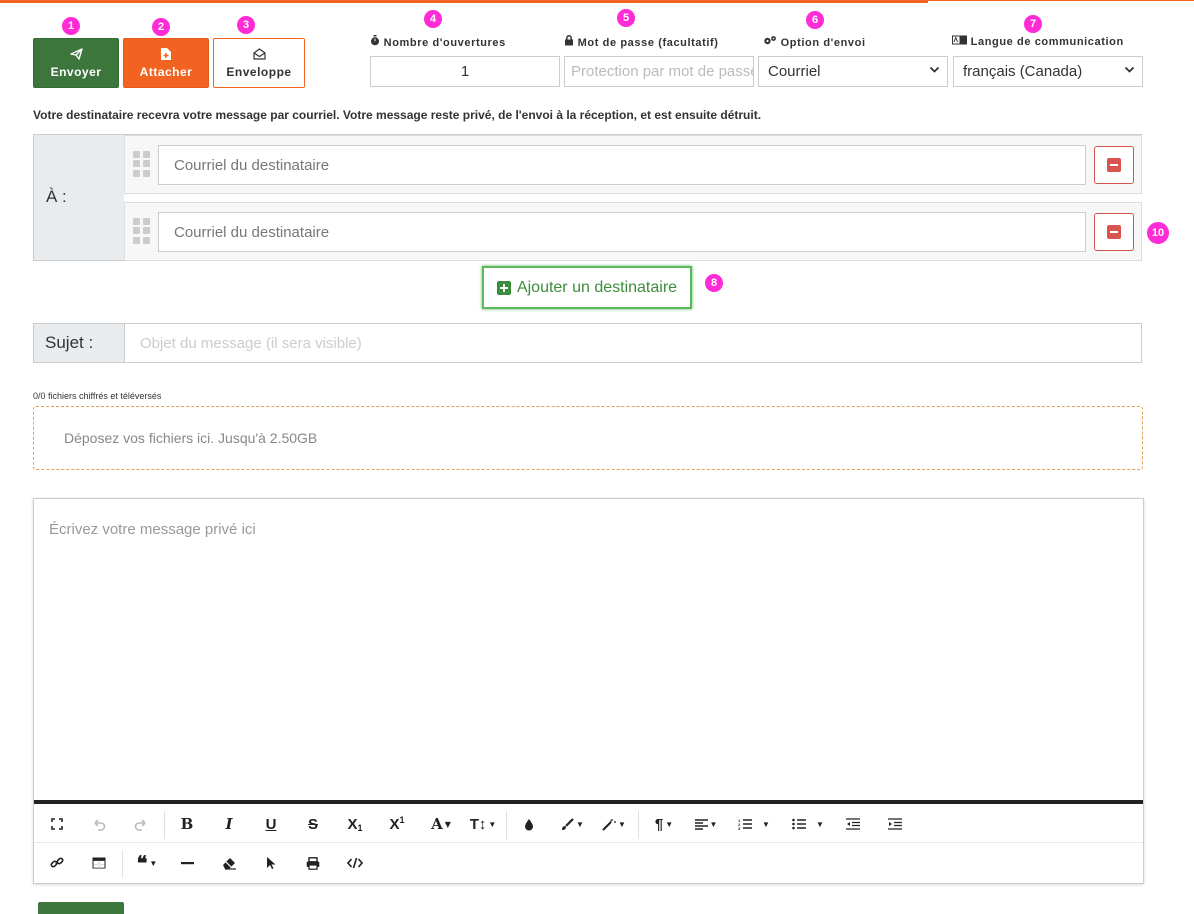 The width and height of the screenshot is (1194, 914). I want to click on superscript-icon: X1, so click(397, 824).